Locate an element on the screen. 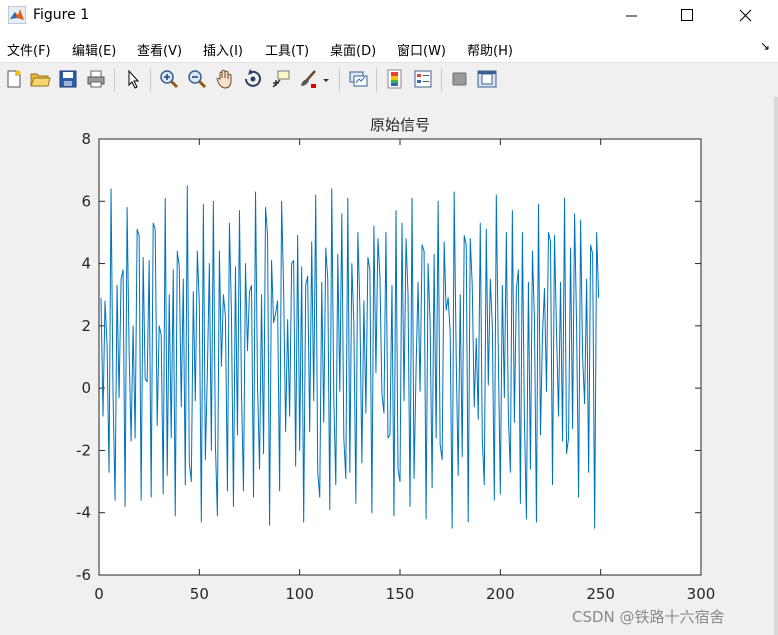 This screenshot has width=778, height=635. maximize-button is located at coordinates (687, 16).